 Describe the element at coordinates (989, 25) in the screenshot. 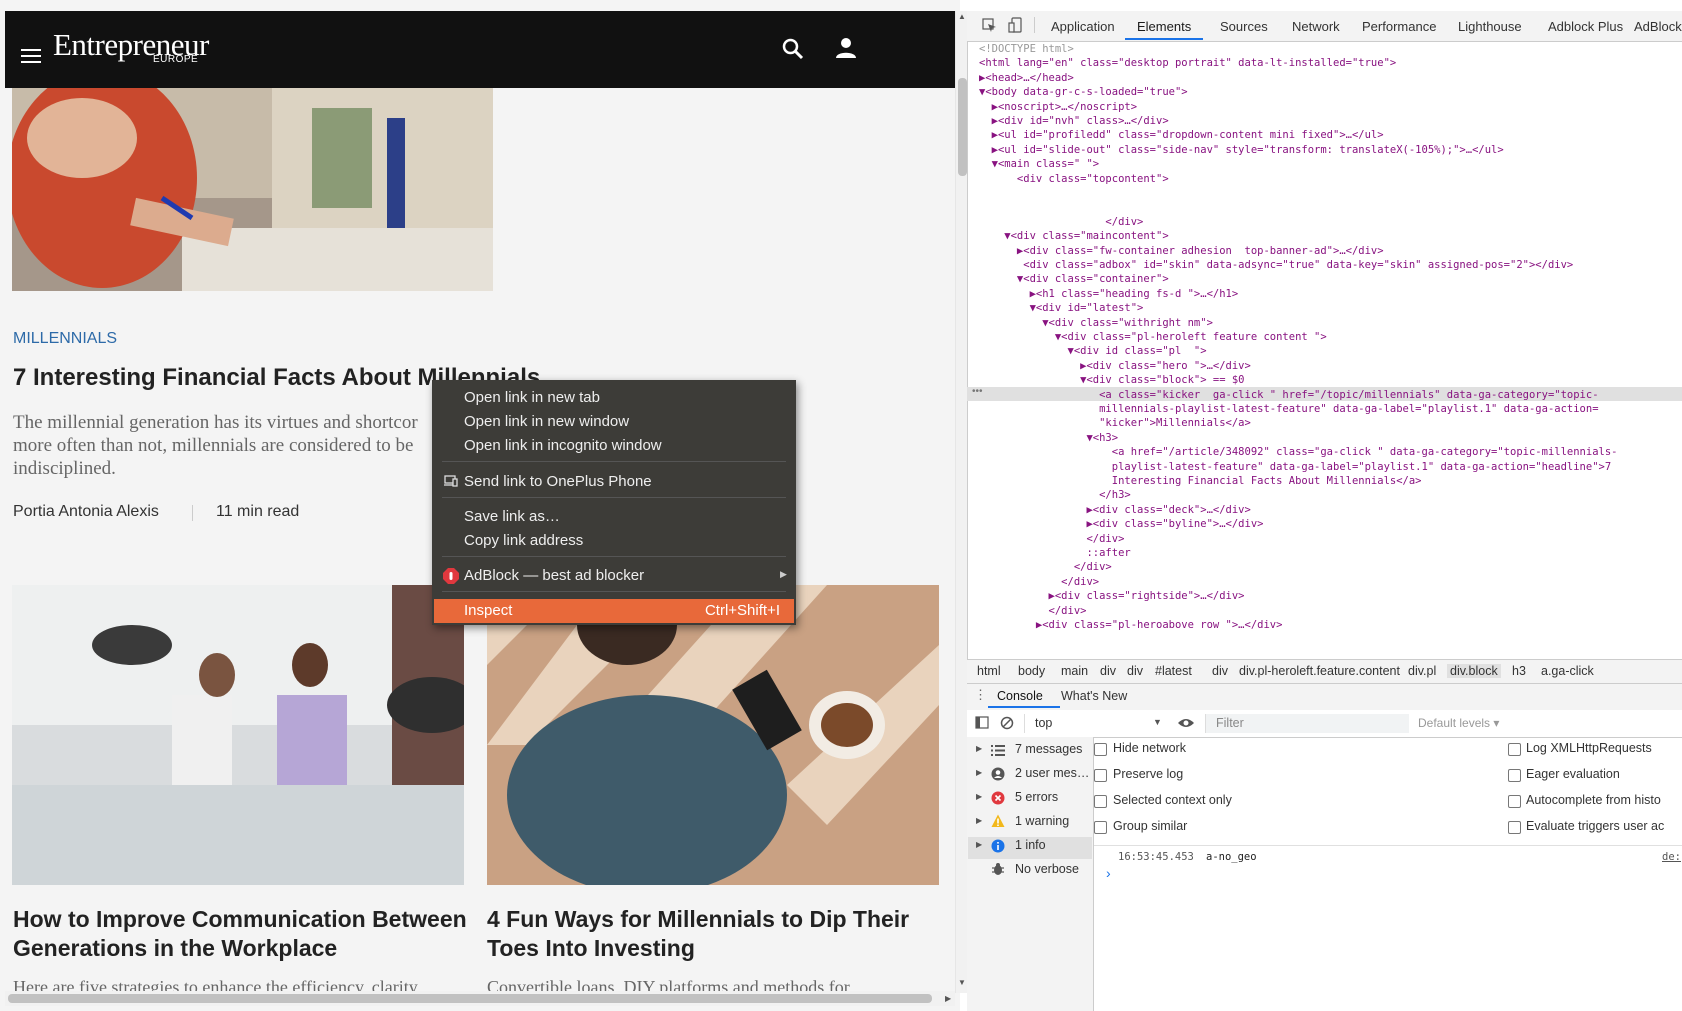

I see `inspect-element-icon` at that location.